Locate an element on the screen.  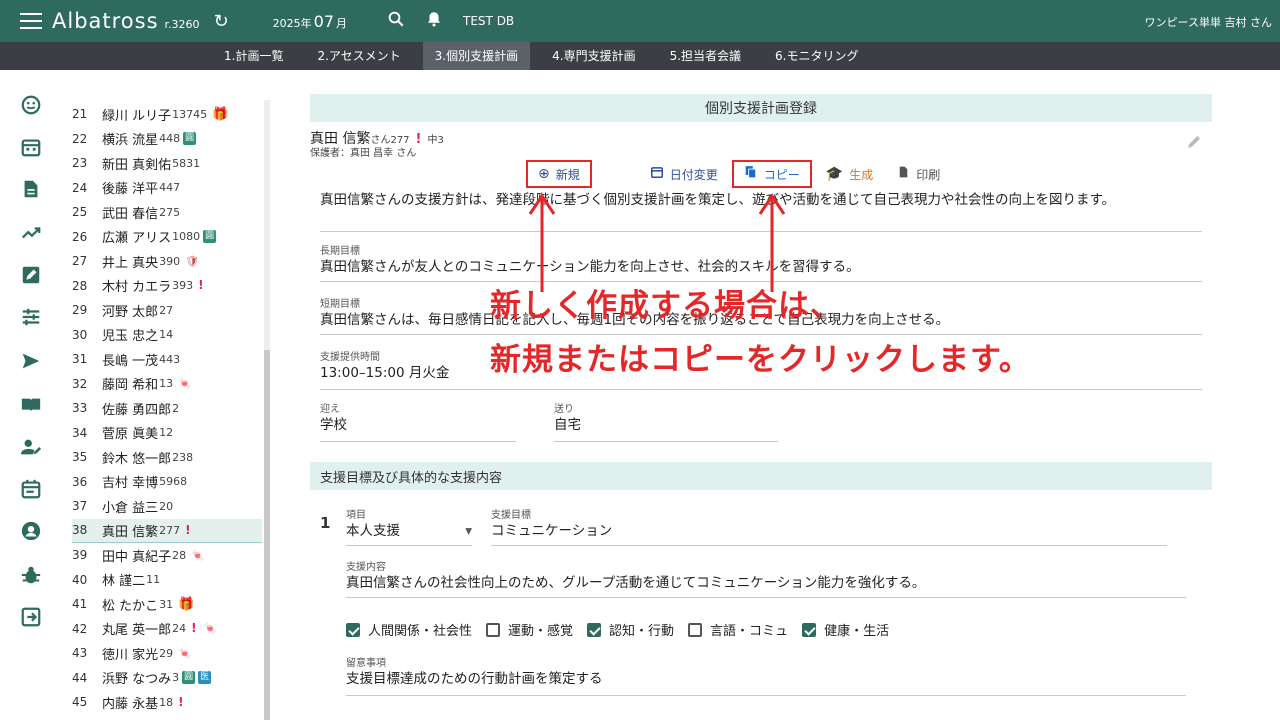
dropoff-field: 送り 自宅 is located at coordinates (666, 421).